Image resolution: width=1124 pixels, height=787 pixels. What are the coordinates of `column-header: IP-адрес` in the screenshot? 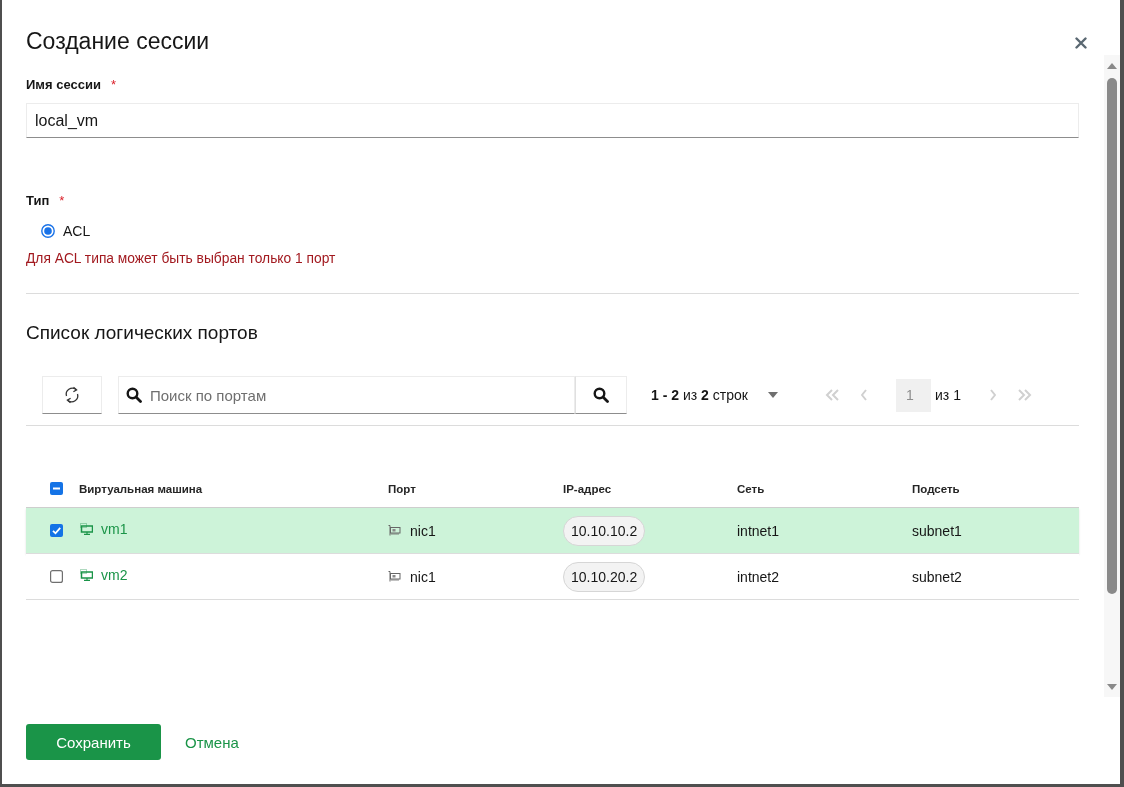 It's located at (587, 488).